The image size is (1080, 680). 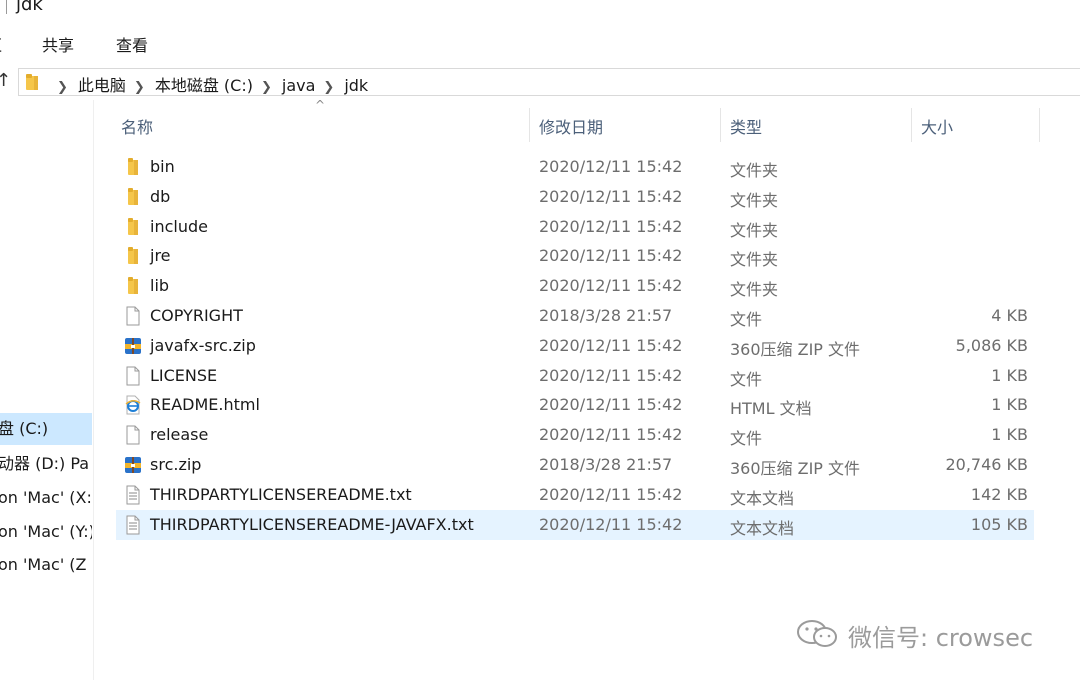 I want to click on address-row: ↑ ❯ 此电脑 ❯ 本地磁盘 (C:) ❯ java ❯ jdk, so click(x=540, y=83).